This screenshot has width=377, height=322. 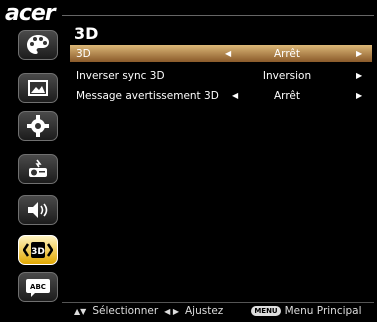 I want to click on language-icon-label: ABC, so click(x=38, y=287).